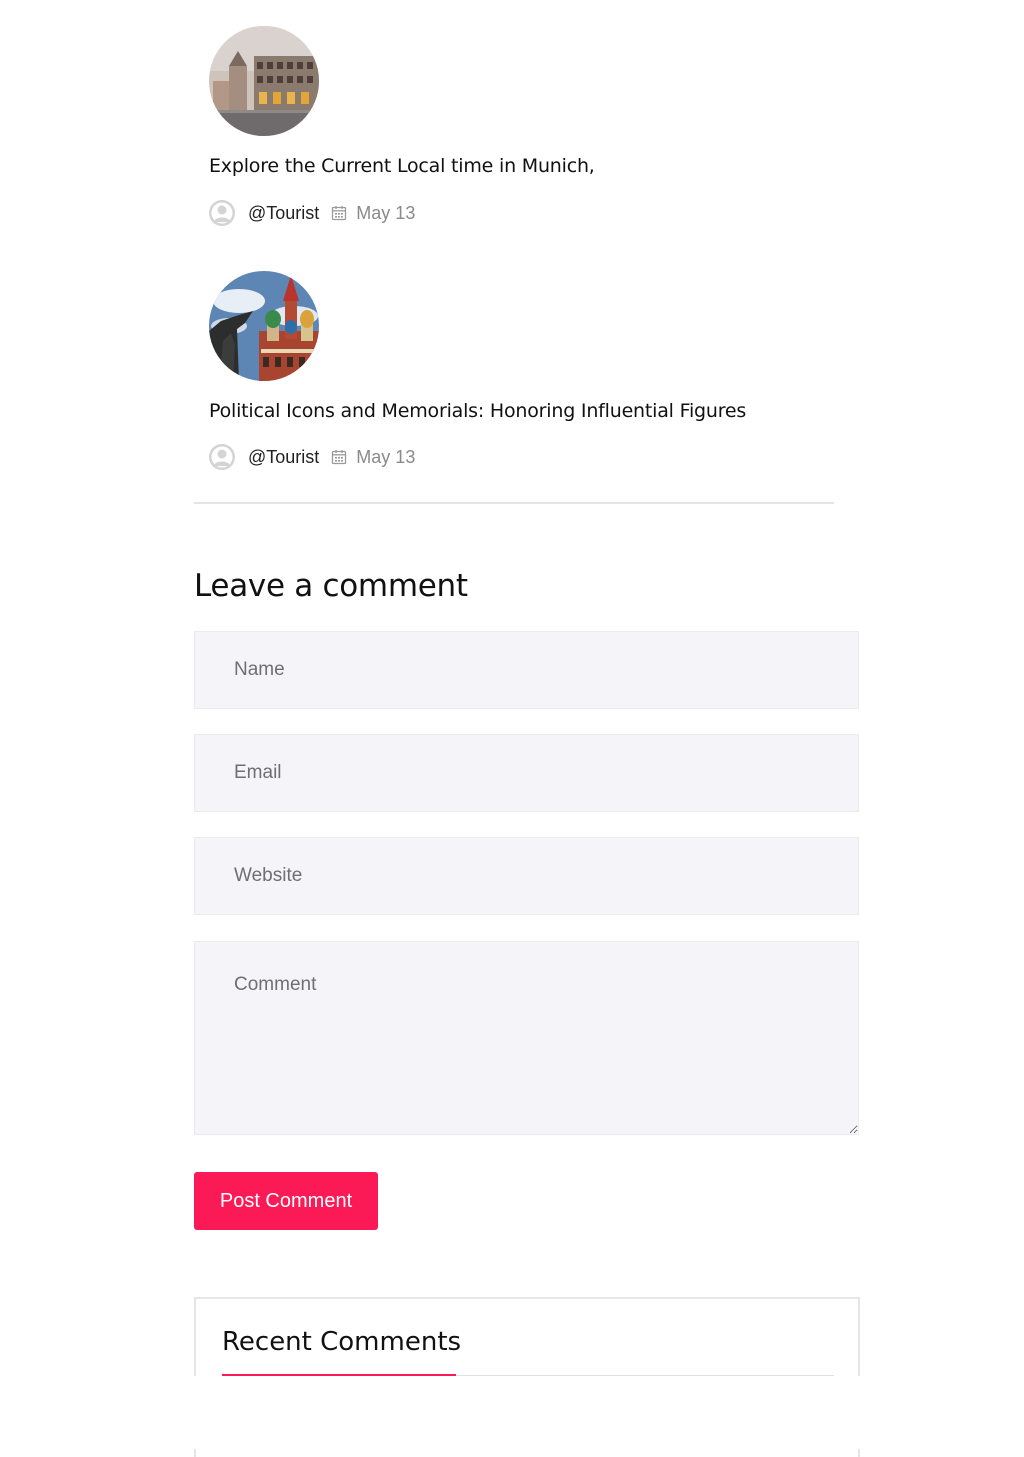 The height and width of the screenshot is (1457, 1024). I want to click on website-field, so click(526, 876).